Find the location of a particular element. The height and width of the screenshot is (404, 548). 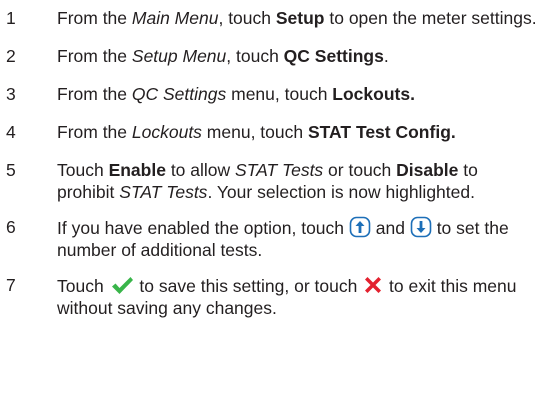

step-number: 3 is located at coordinates (11, 94).